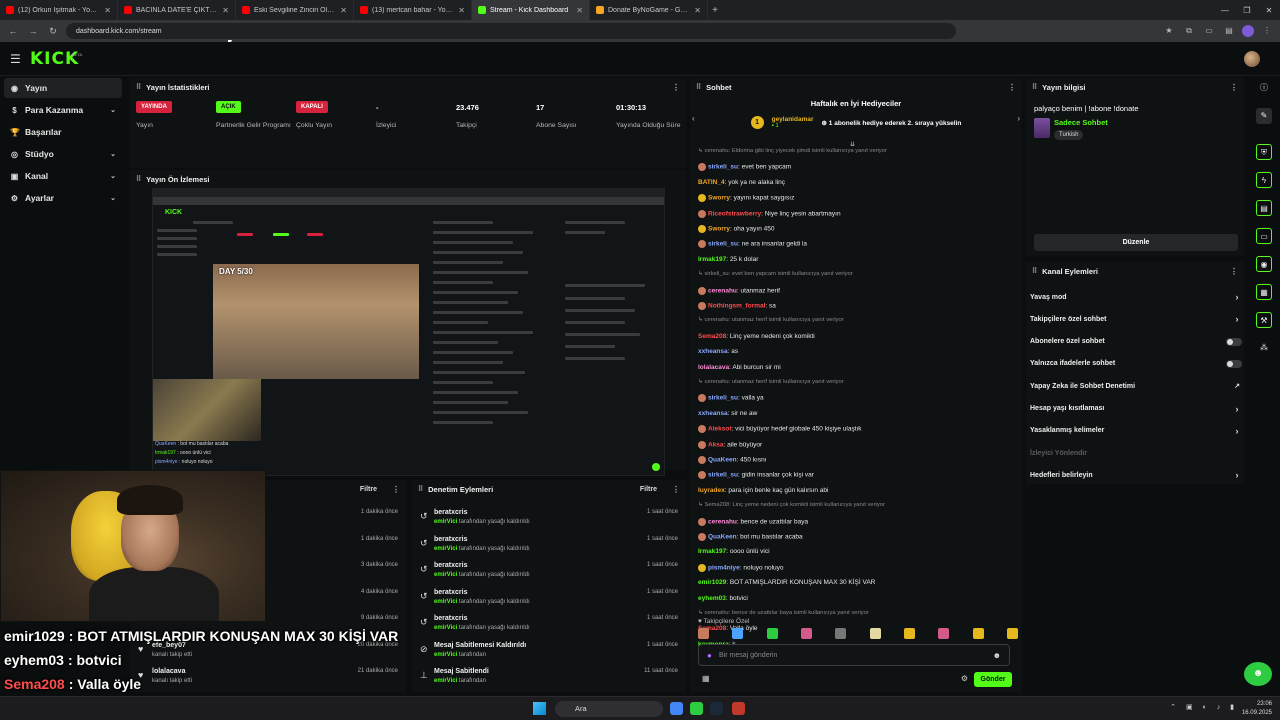 The width and height of the screenshot is (1280, 720). What do you see at coordinates (752, 244) in the screenshot?
I see `chat-message: sirkeli_su: ne ara insanlar geldi la` at bounding box center [752, 244].